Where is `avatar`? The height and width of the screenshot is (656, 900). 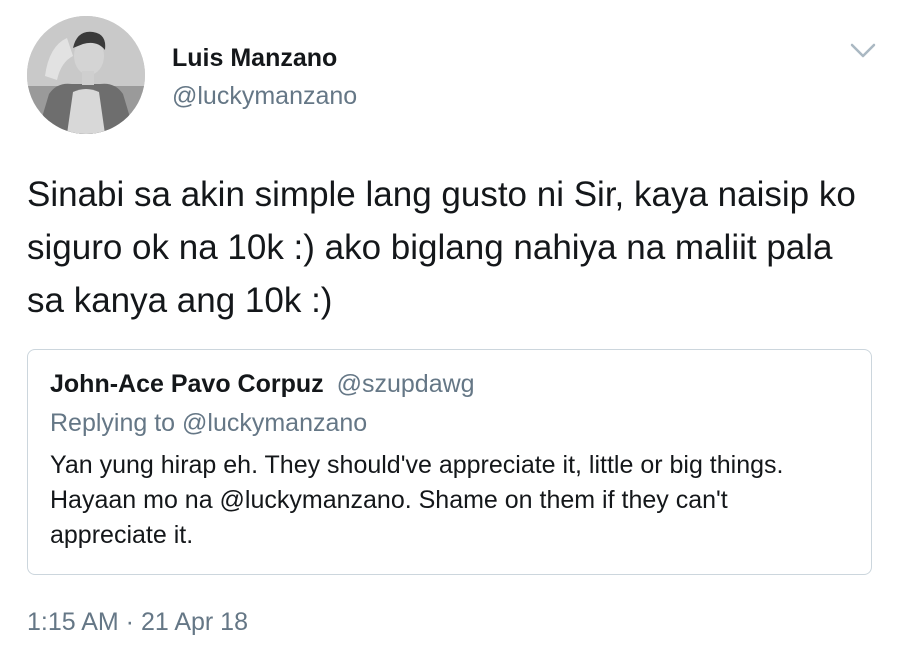
avatar is located at coordinates (86, 75).